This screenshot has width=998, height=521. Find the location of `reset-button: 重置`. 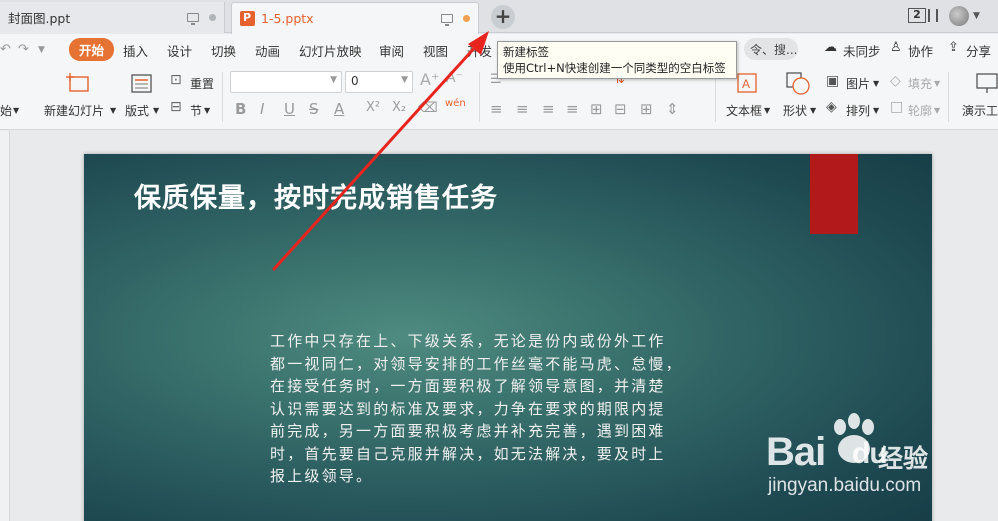

reset-button: 重置 is located at coordinates (202, 83).